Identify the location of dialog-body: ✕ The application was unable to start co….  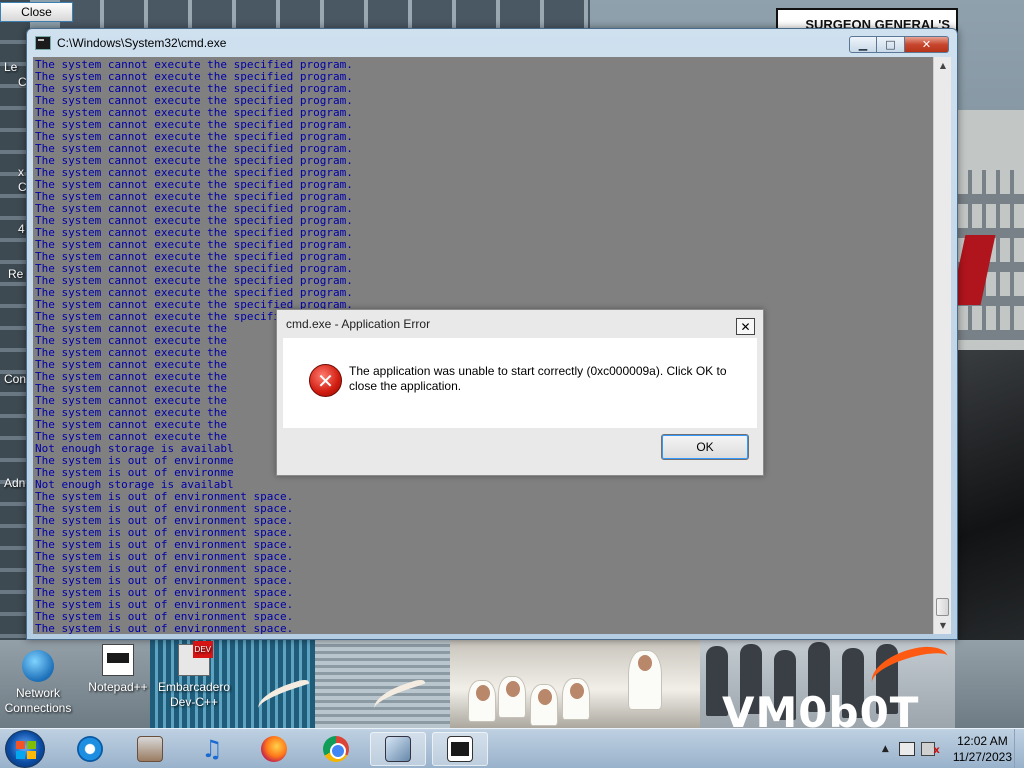
(520, 383).